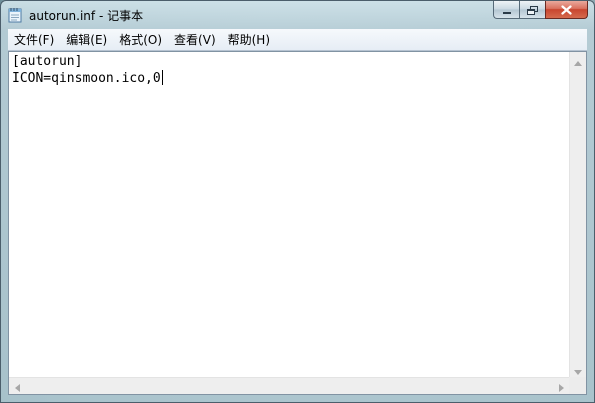 The image size is (595, 403). What do you see at coordinates (86, 40) in the screenshot?
I see `menu-edit: 编辑(E)` at bounding box center [86, 40].